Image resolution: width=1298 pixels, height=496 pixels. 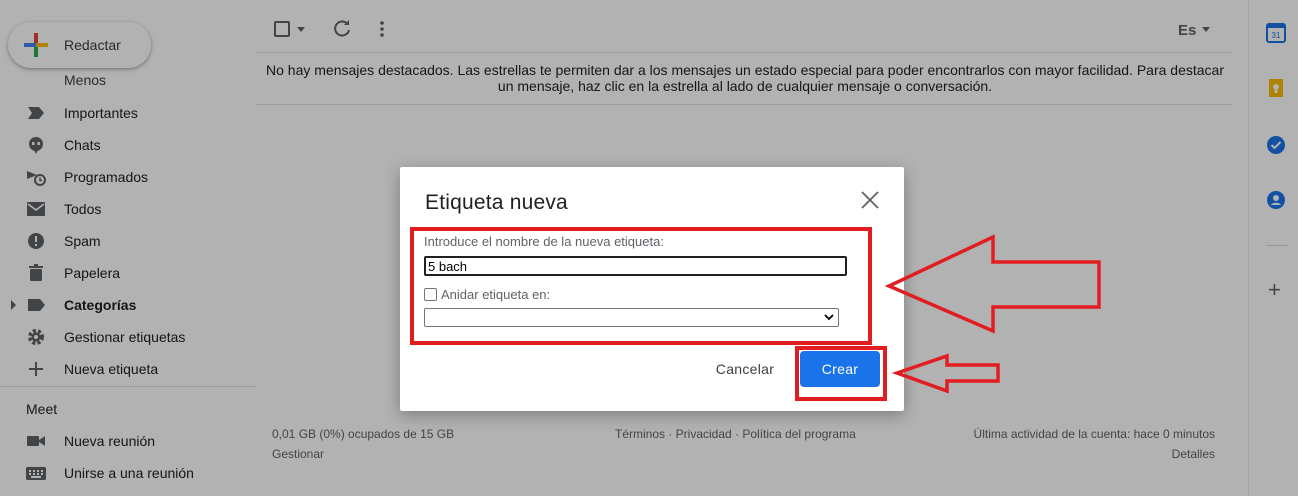 What do you see at coordinates (745, 369) in the screenshot?
I see `cancel-button: Cancelar` at bounding box center [745, 369].